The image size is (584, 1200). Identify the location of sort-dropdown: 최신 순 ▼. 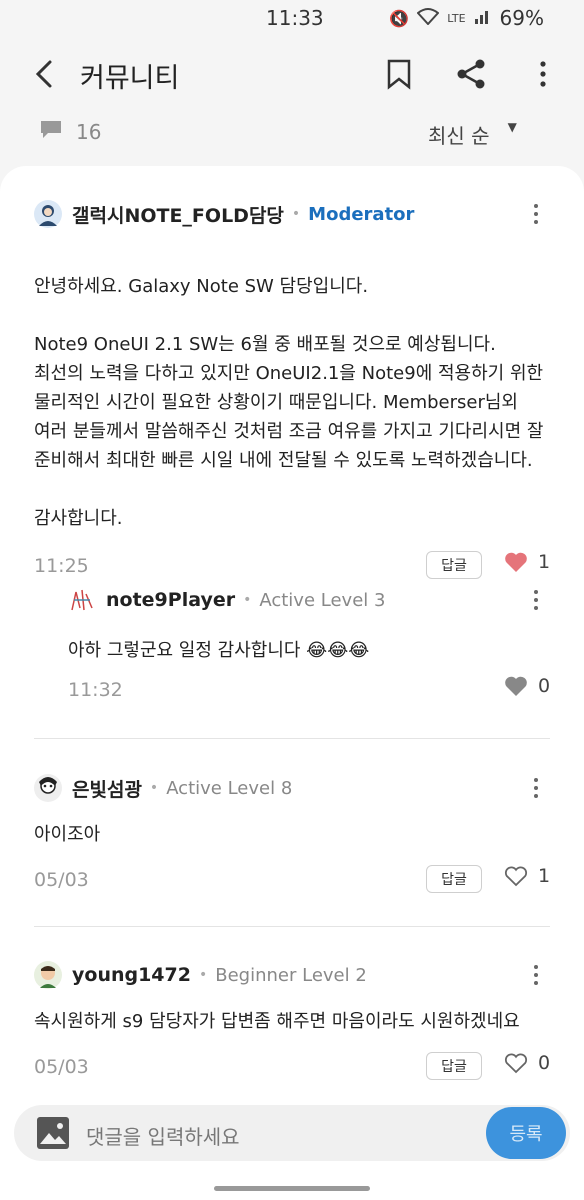
(472, 134).